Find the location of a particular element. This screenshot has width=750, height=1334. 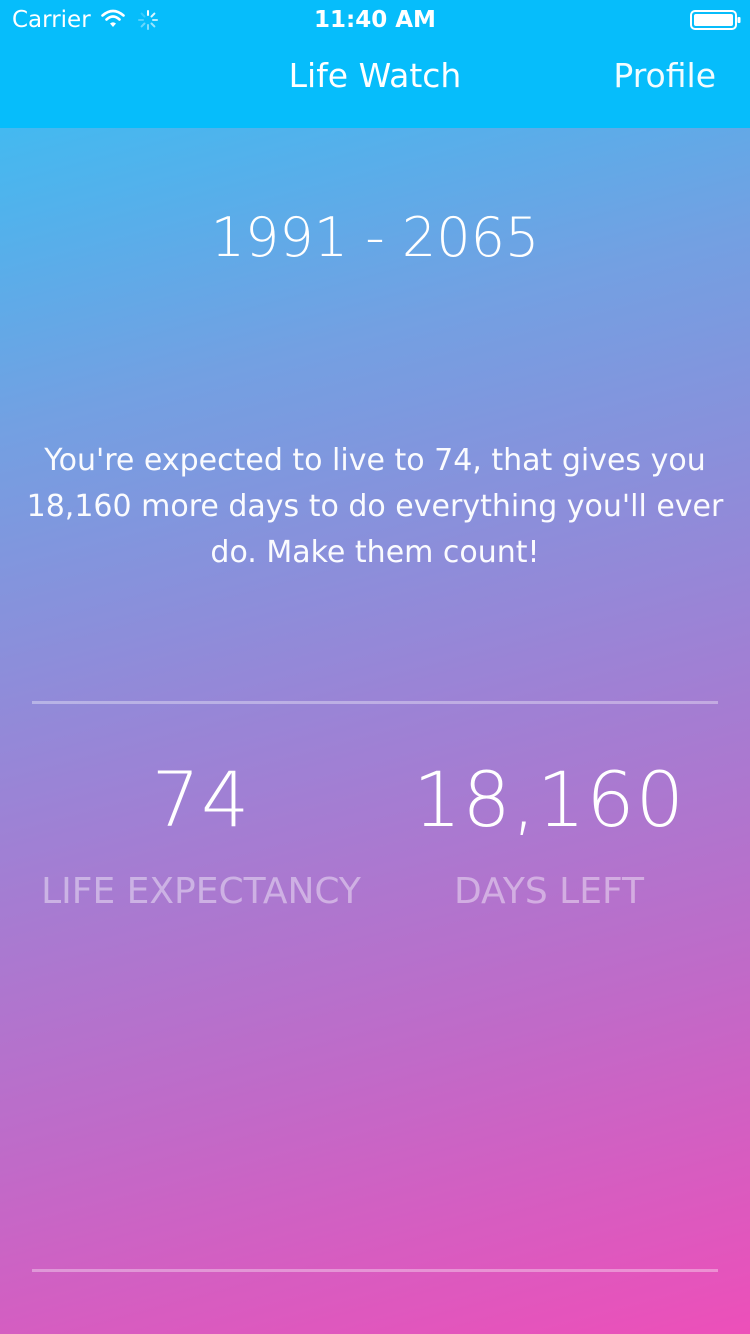

lifespan-years: 1991 - 2065 is located at coordinates (375, 237).